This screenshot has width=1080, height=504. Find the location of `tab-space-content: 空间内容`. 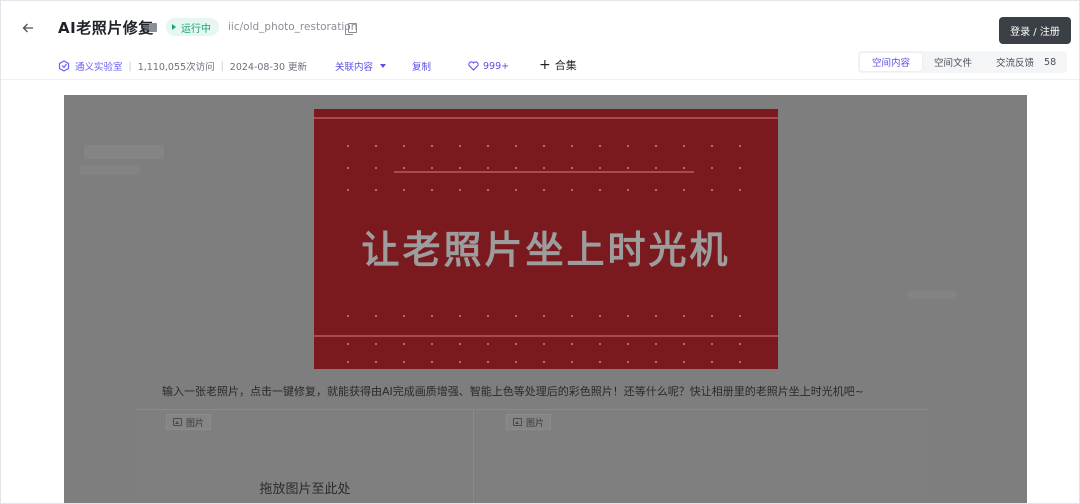

tab-space-content: 空间内容 is located at coordinates (891, 62).